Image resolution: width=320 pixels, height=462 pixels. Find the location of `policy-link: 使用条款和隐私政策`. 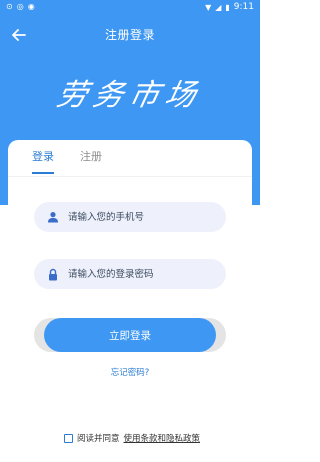

policy-link: 使用条款和隐私政策 is located at coordinates (162, 438).